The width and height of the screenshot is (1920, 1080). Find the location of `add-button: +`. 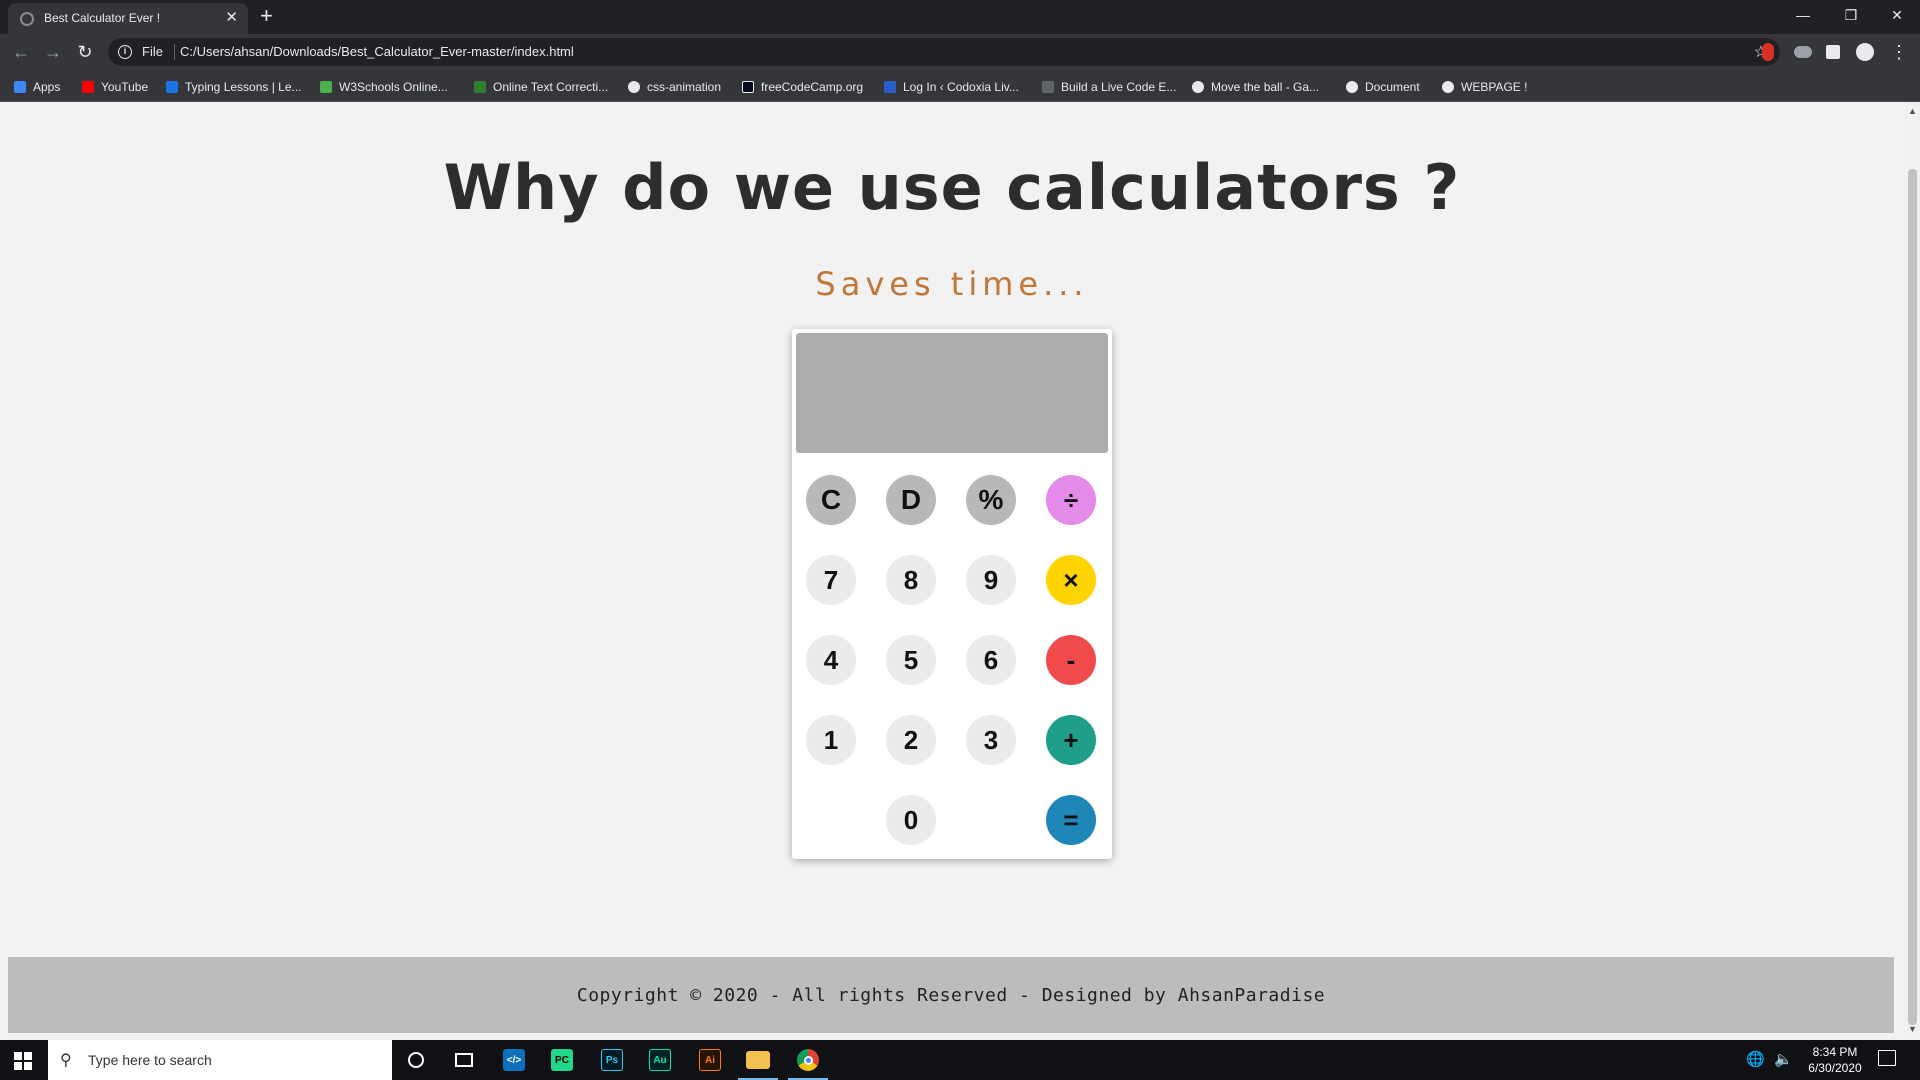

add-button: + is located at coordinates (1071, 740).